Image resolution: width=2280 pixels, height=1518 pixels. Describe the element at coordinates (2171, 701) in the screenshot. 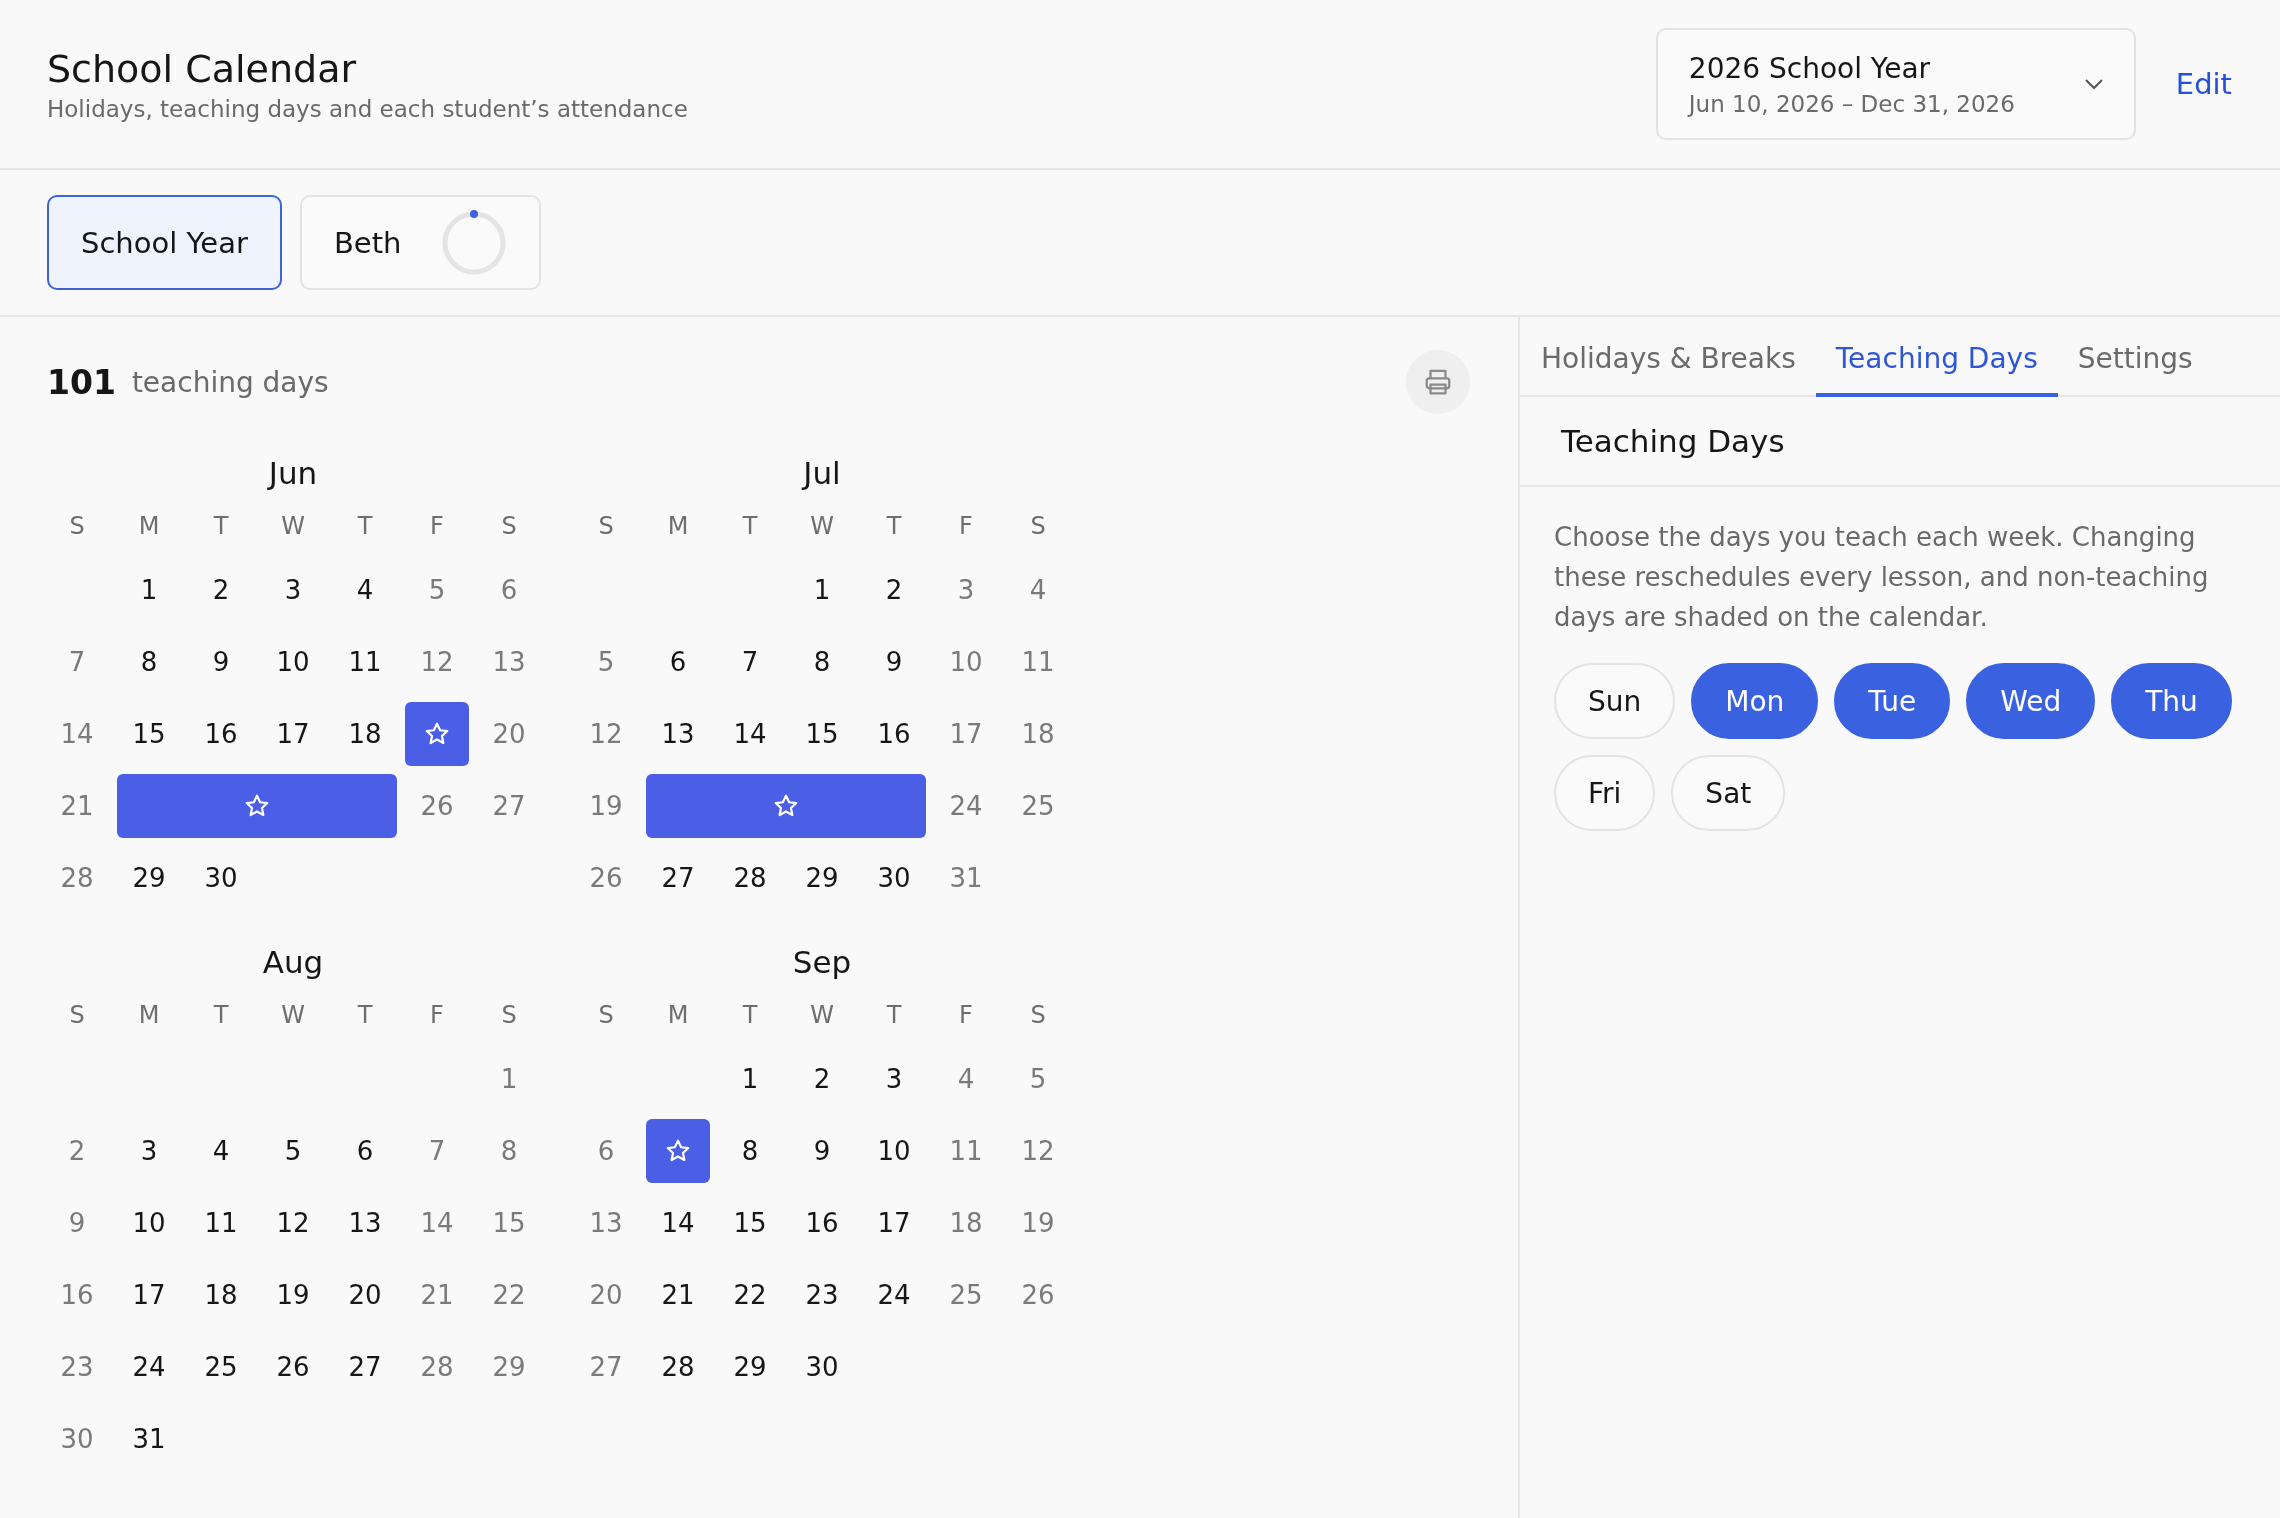

I see `weekday-toggle: Thu` at that location.